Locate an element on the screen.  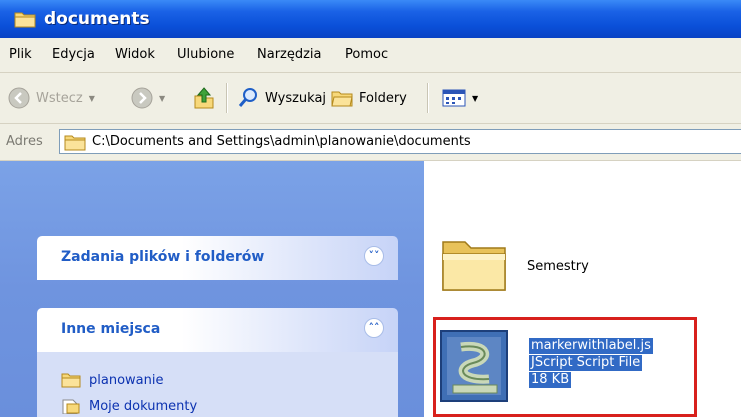
forward-button: ▼ is located at coordinates (148, 98).